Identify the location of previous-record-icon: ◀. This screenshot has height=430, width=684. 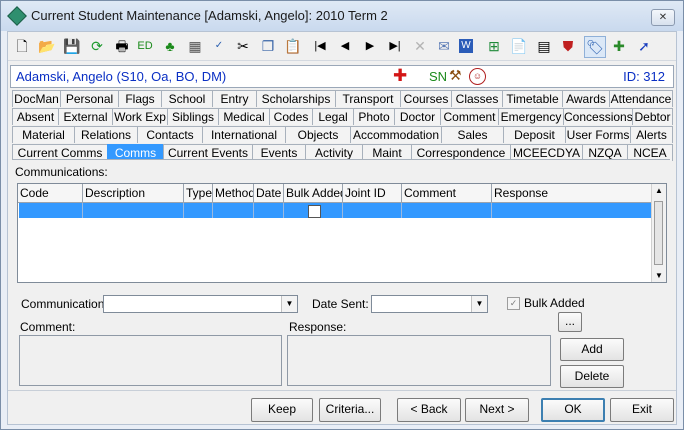
(345, 46).